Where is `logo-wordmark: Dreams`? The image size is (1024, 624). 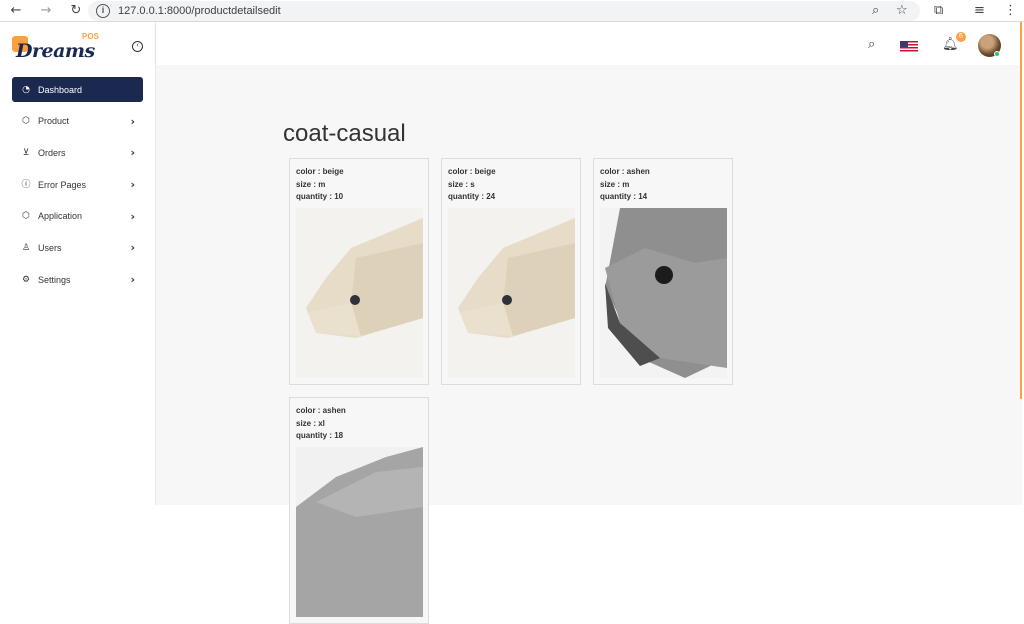 logo-wordmark: Dreams is located at coordinates (55, 51).